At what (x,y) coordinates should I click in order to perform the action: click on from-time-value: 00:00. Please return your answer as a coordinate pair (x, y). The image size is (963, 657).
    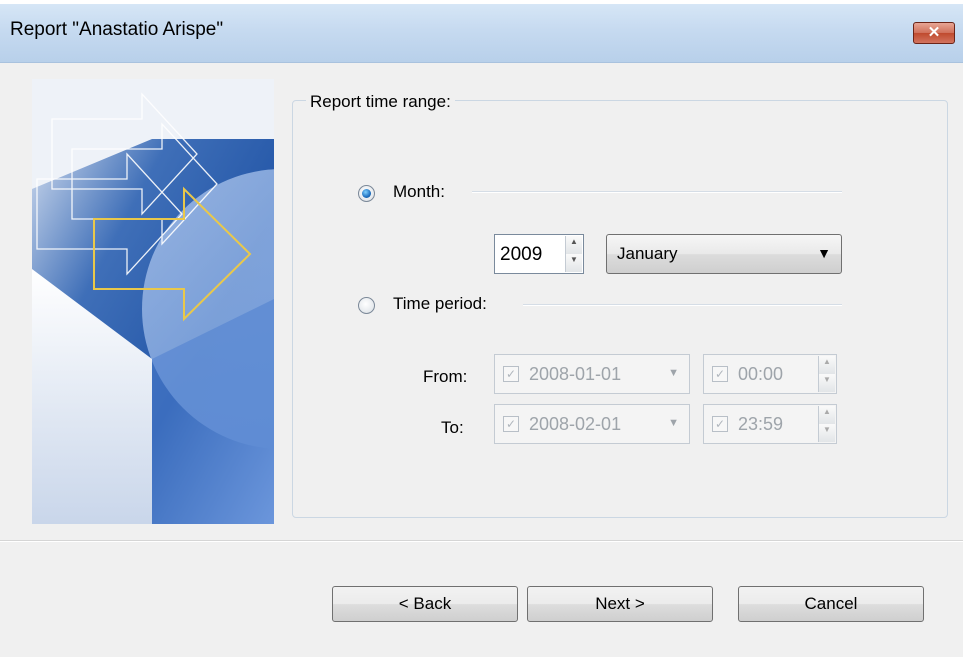
    Looking at the image, I should click on (761, 374).